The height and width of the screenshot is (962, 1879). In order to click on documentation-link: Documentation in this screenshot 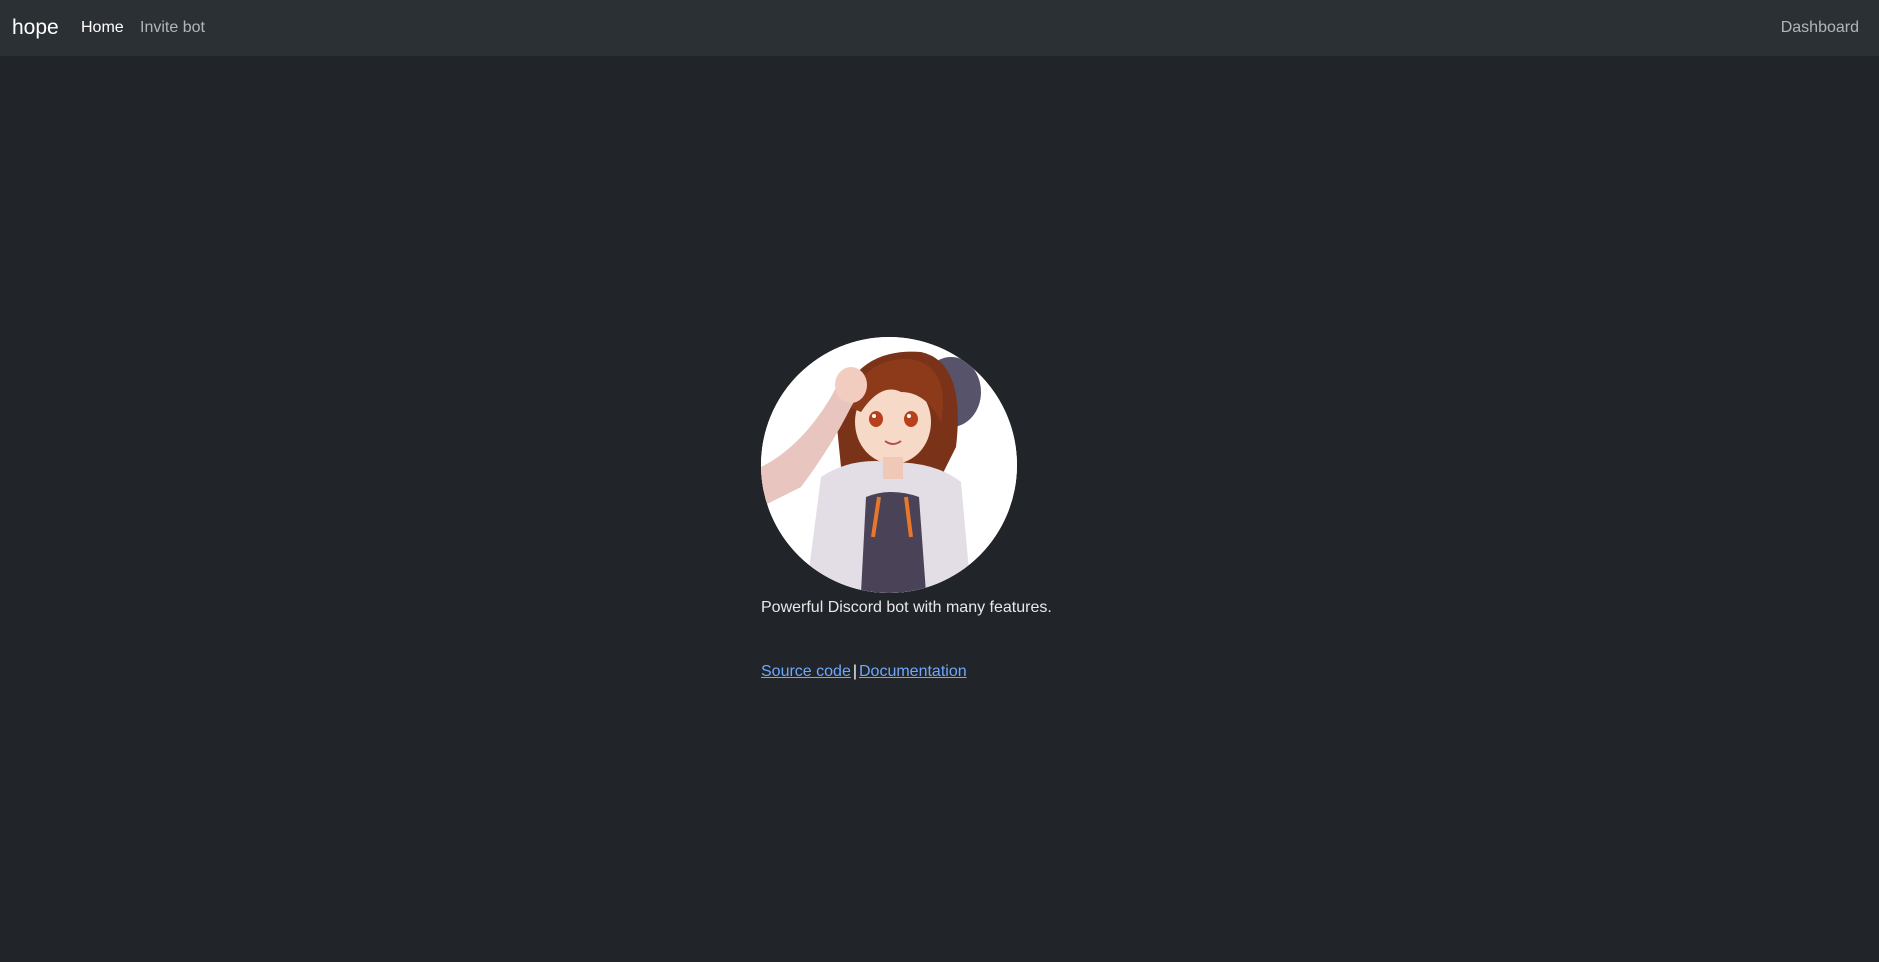, I will do `click(913, 671)`.